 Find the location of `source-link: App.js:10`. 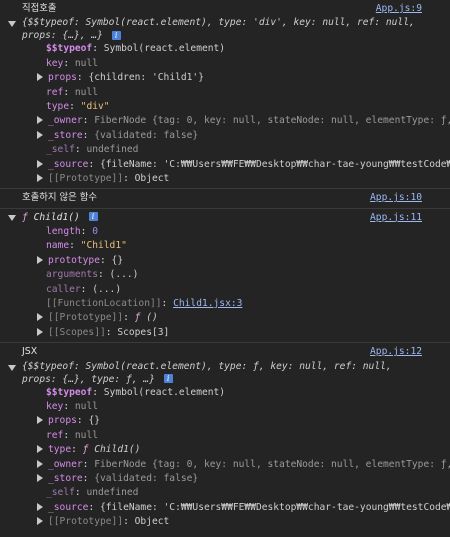

source-link: App.js:10 is located at coordinates (396, 198).